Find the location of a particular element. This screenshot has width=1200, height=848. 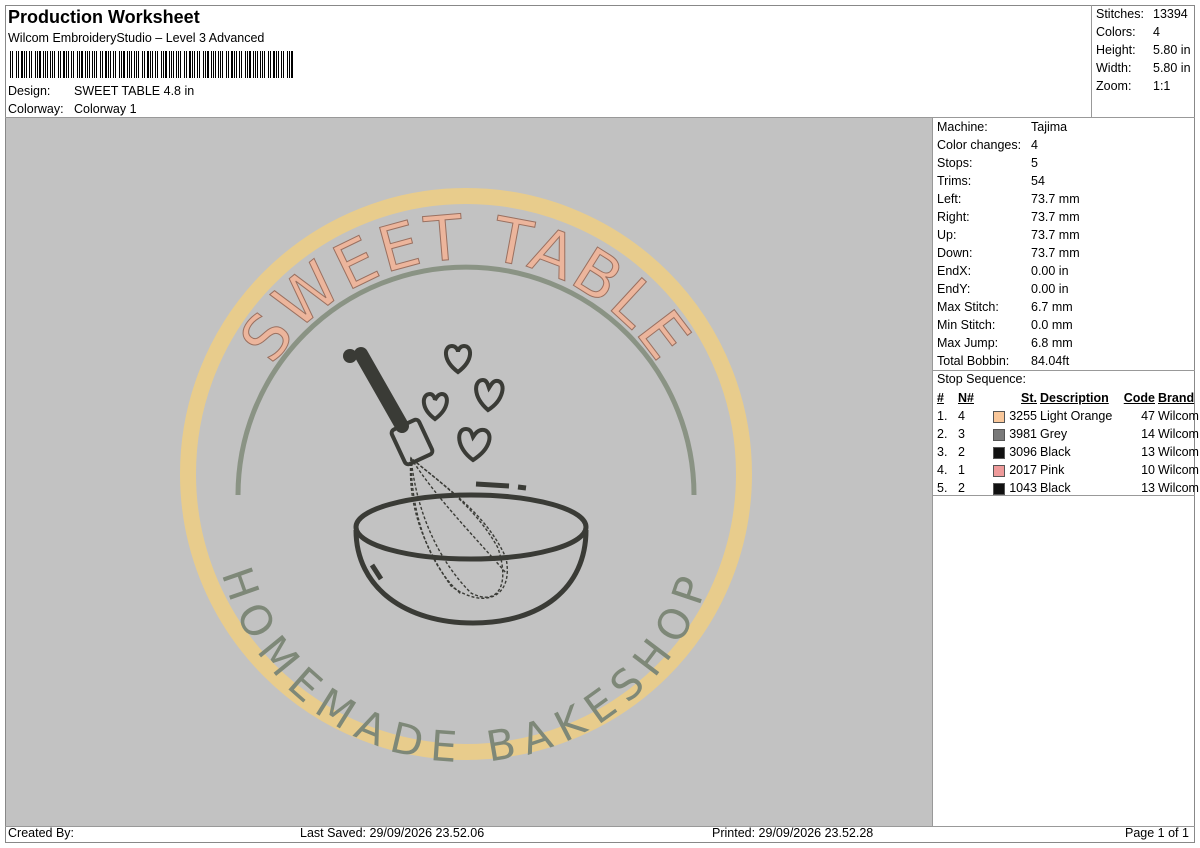

summary-label: Stitches: is located at coordinates (1120, 14).